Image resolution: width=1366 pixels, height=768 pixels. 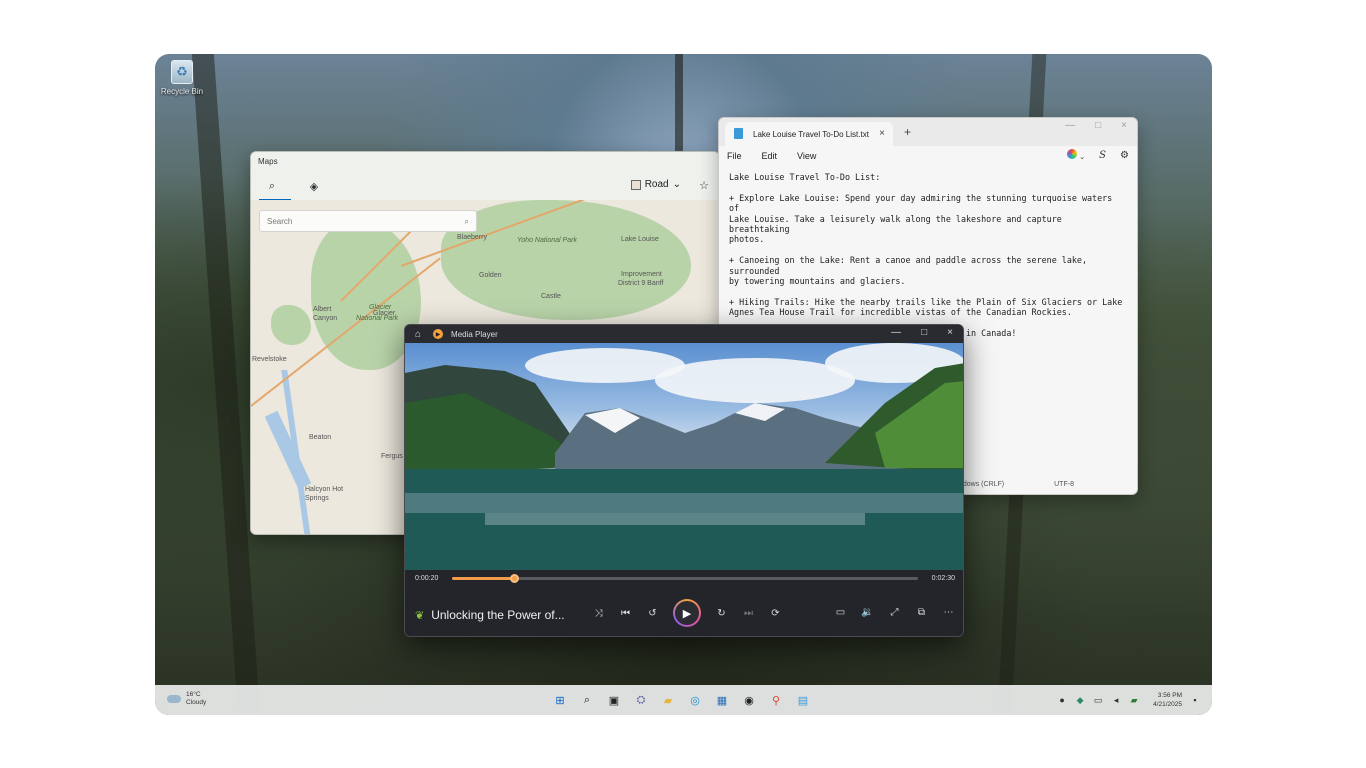 I want to click on maps-toolbar: ⌕ ◈ Road ⌄ ☆, so click(x=485, y=186).